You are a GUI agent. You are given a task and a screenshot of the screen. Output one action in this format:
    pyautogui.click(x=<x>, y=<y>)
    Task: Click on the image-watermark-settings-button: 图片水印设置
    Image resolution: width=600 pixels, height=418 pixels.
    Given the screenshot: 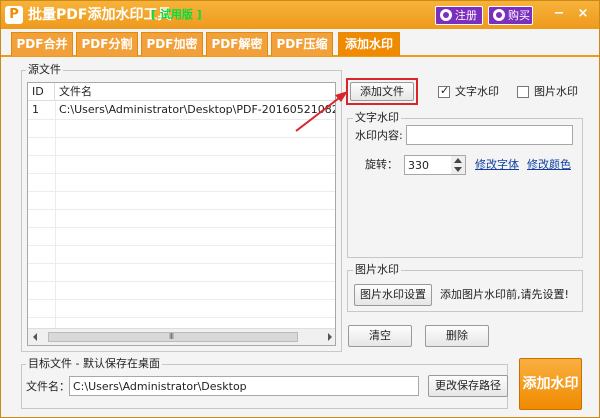 What is the action you would take?
    pyautogui.click(x=393, y=295)
    